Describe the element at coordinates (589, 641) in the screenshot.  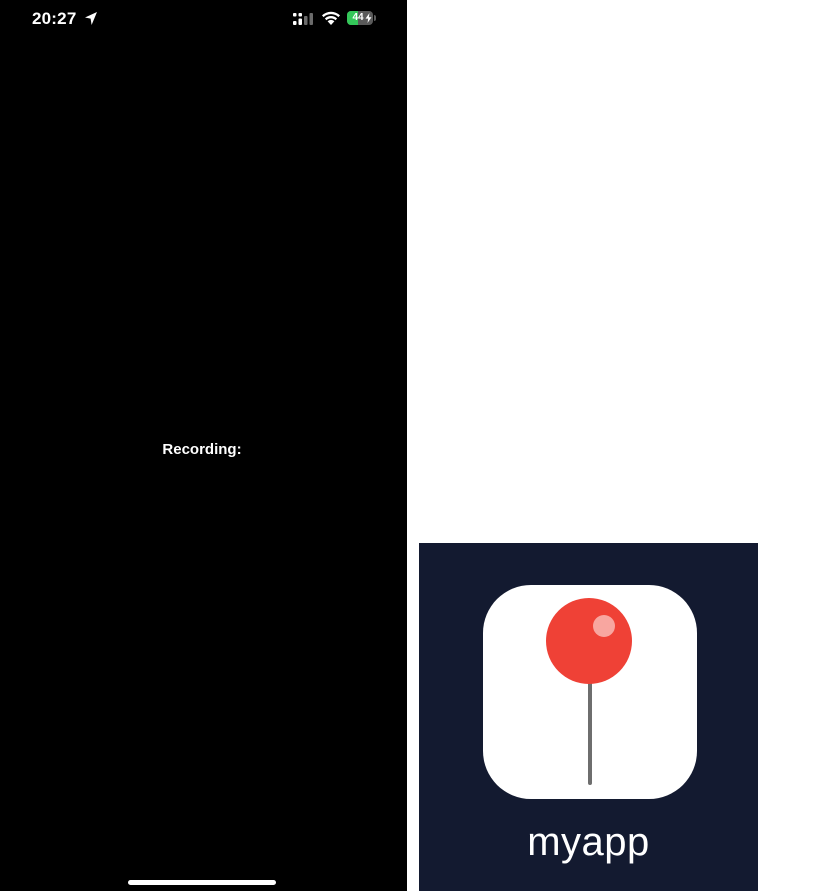
I see `red-map-pin-icon` at that location.